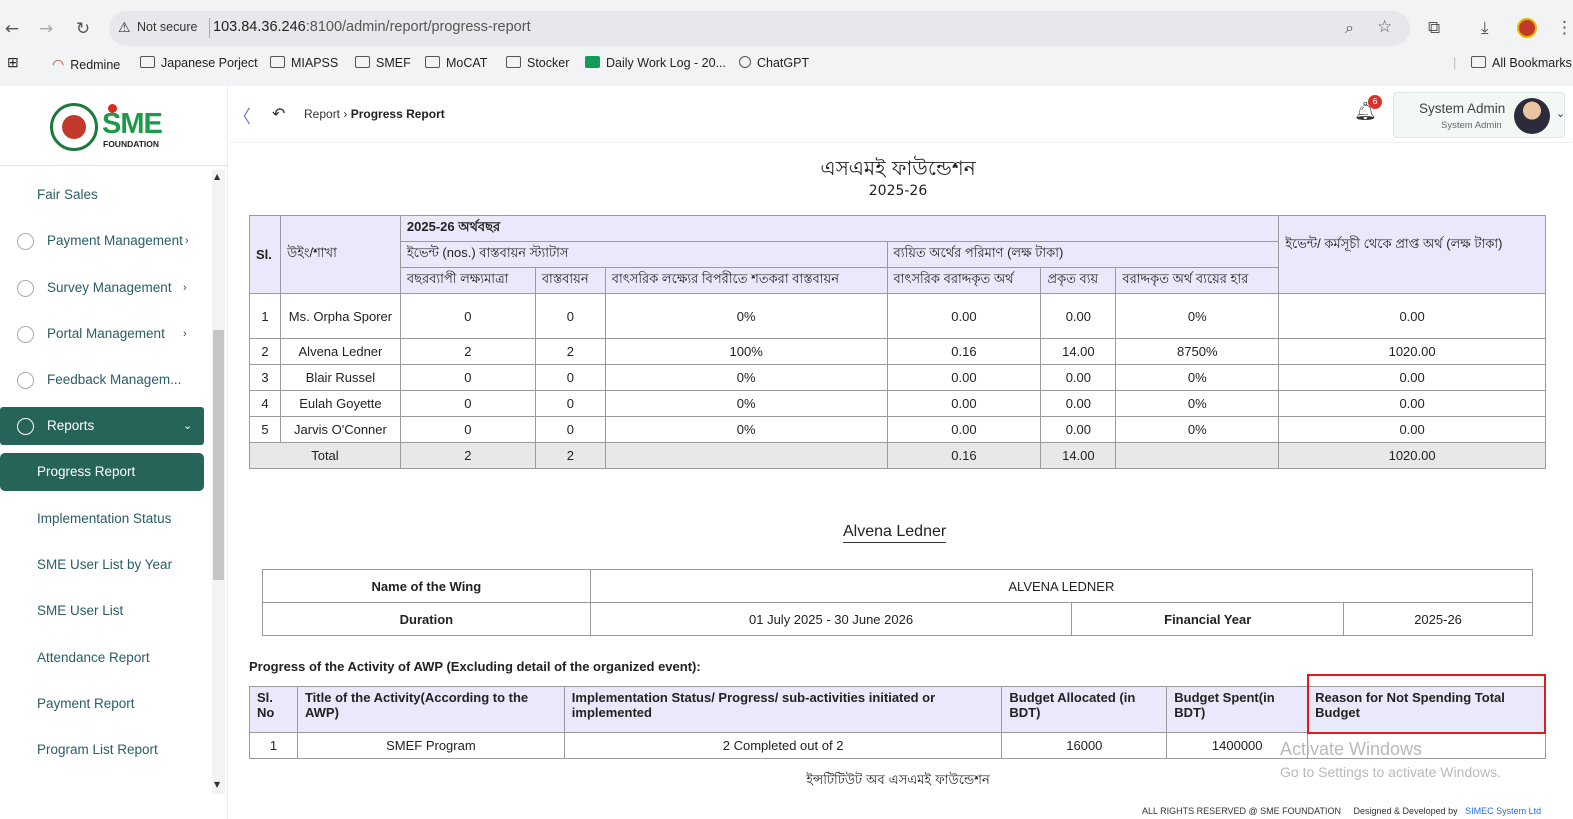 The height and width of the screenshot is (819, 1573). What do you see at coordinates (102, 611) in the screenshot?
I see `sidebar-item-sme-user-list: SME User List` at bounding box center [102, 611].